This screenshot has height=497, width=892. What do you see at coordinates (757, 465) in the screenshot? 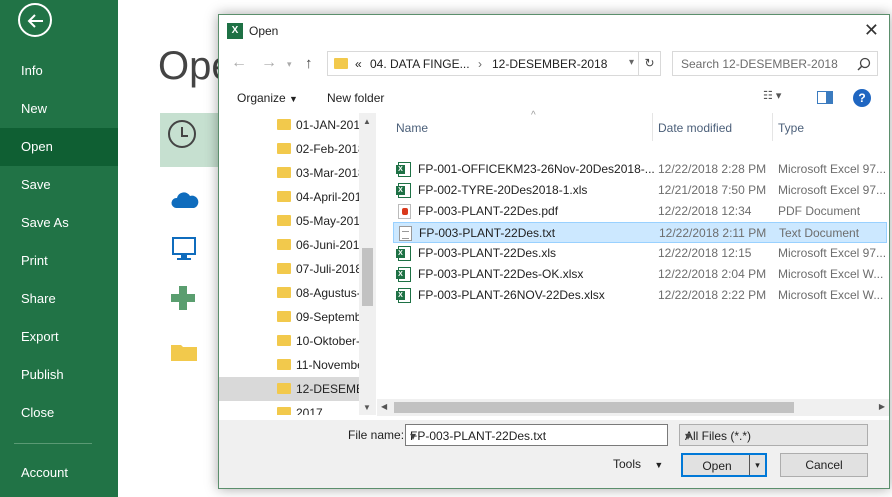
I see `open-dropdown-icon: ▾` at bounding box center [757, 465].